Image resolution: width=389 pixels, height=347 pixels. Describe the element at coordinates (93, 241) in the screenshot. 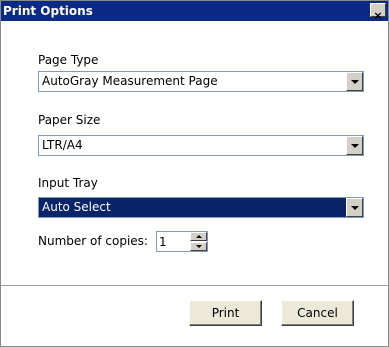

I see `copies-label: Number of copies:` at that location.